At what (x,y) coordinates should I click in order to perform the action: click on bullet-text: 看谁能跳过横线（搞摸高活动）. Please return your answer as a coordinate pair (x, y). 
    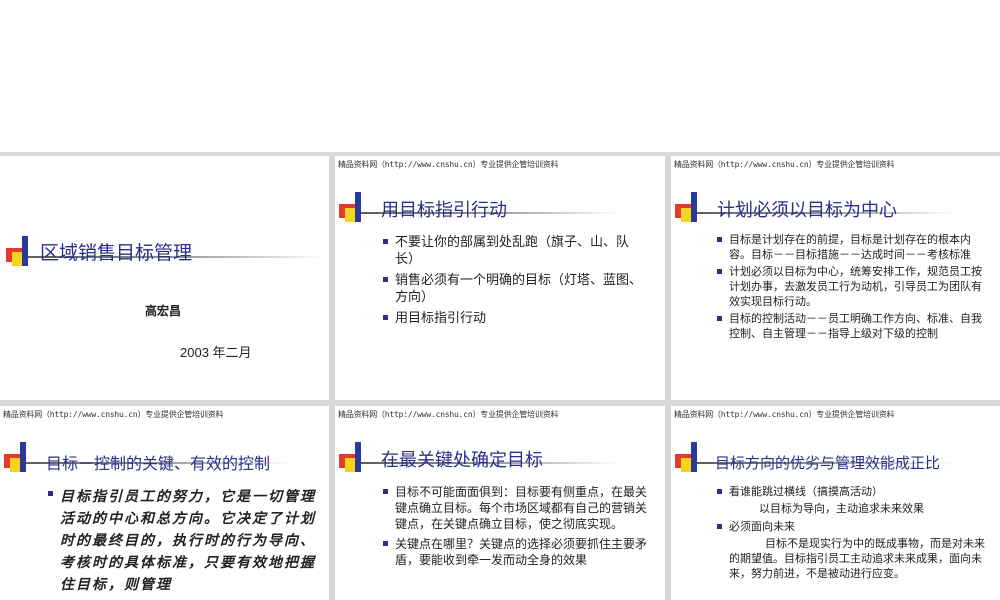
    Looking at the image, I should click on (806, 491).